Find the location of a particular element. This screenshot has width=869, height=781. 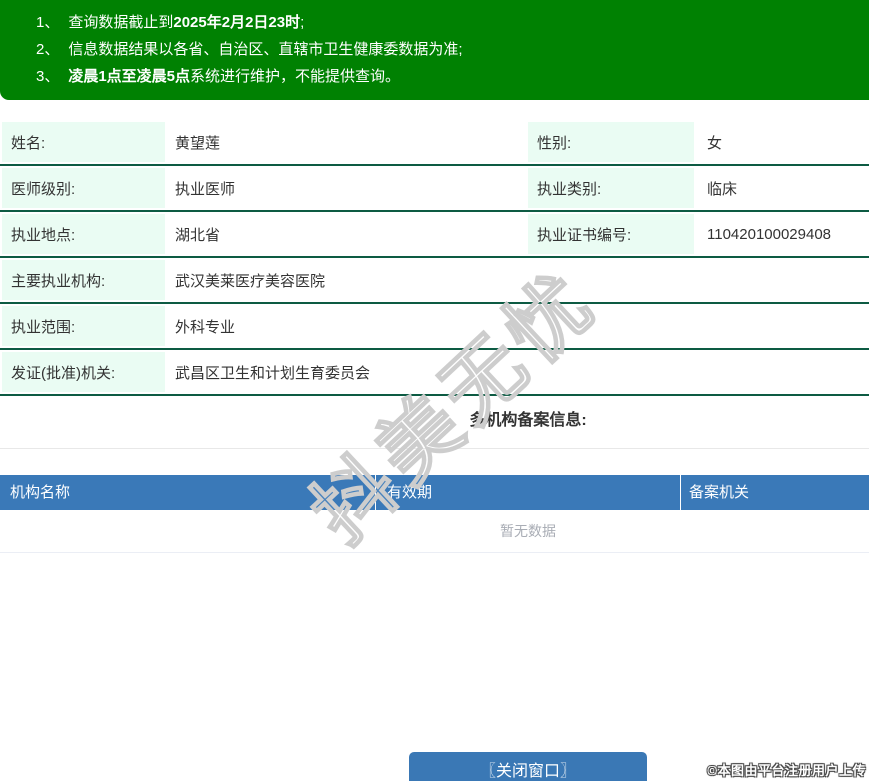

notice-line-3: 3、 凌晨1点至凌晨5点 系统进行维护，不能提供查询。 is located at coordinates (452, 76).